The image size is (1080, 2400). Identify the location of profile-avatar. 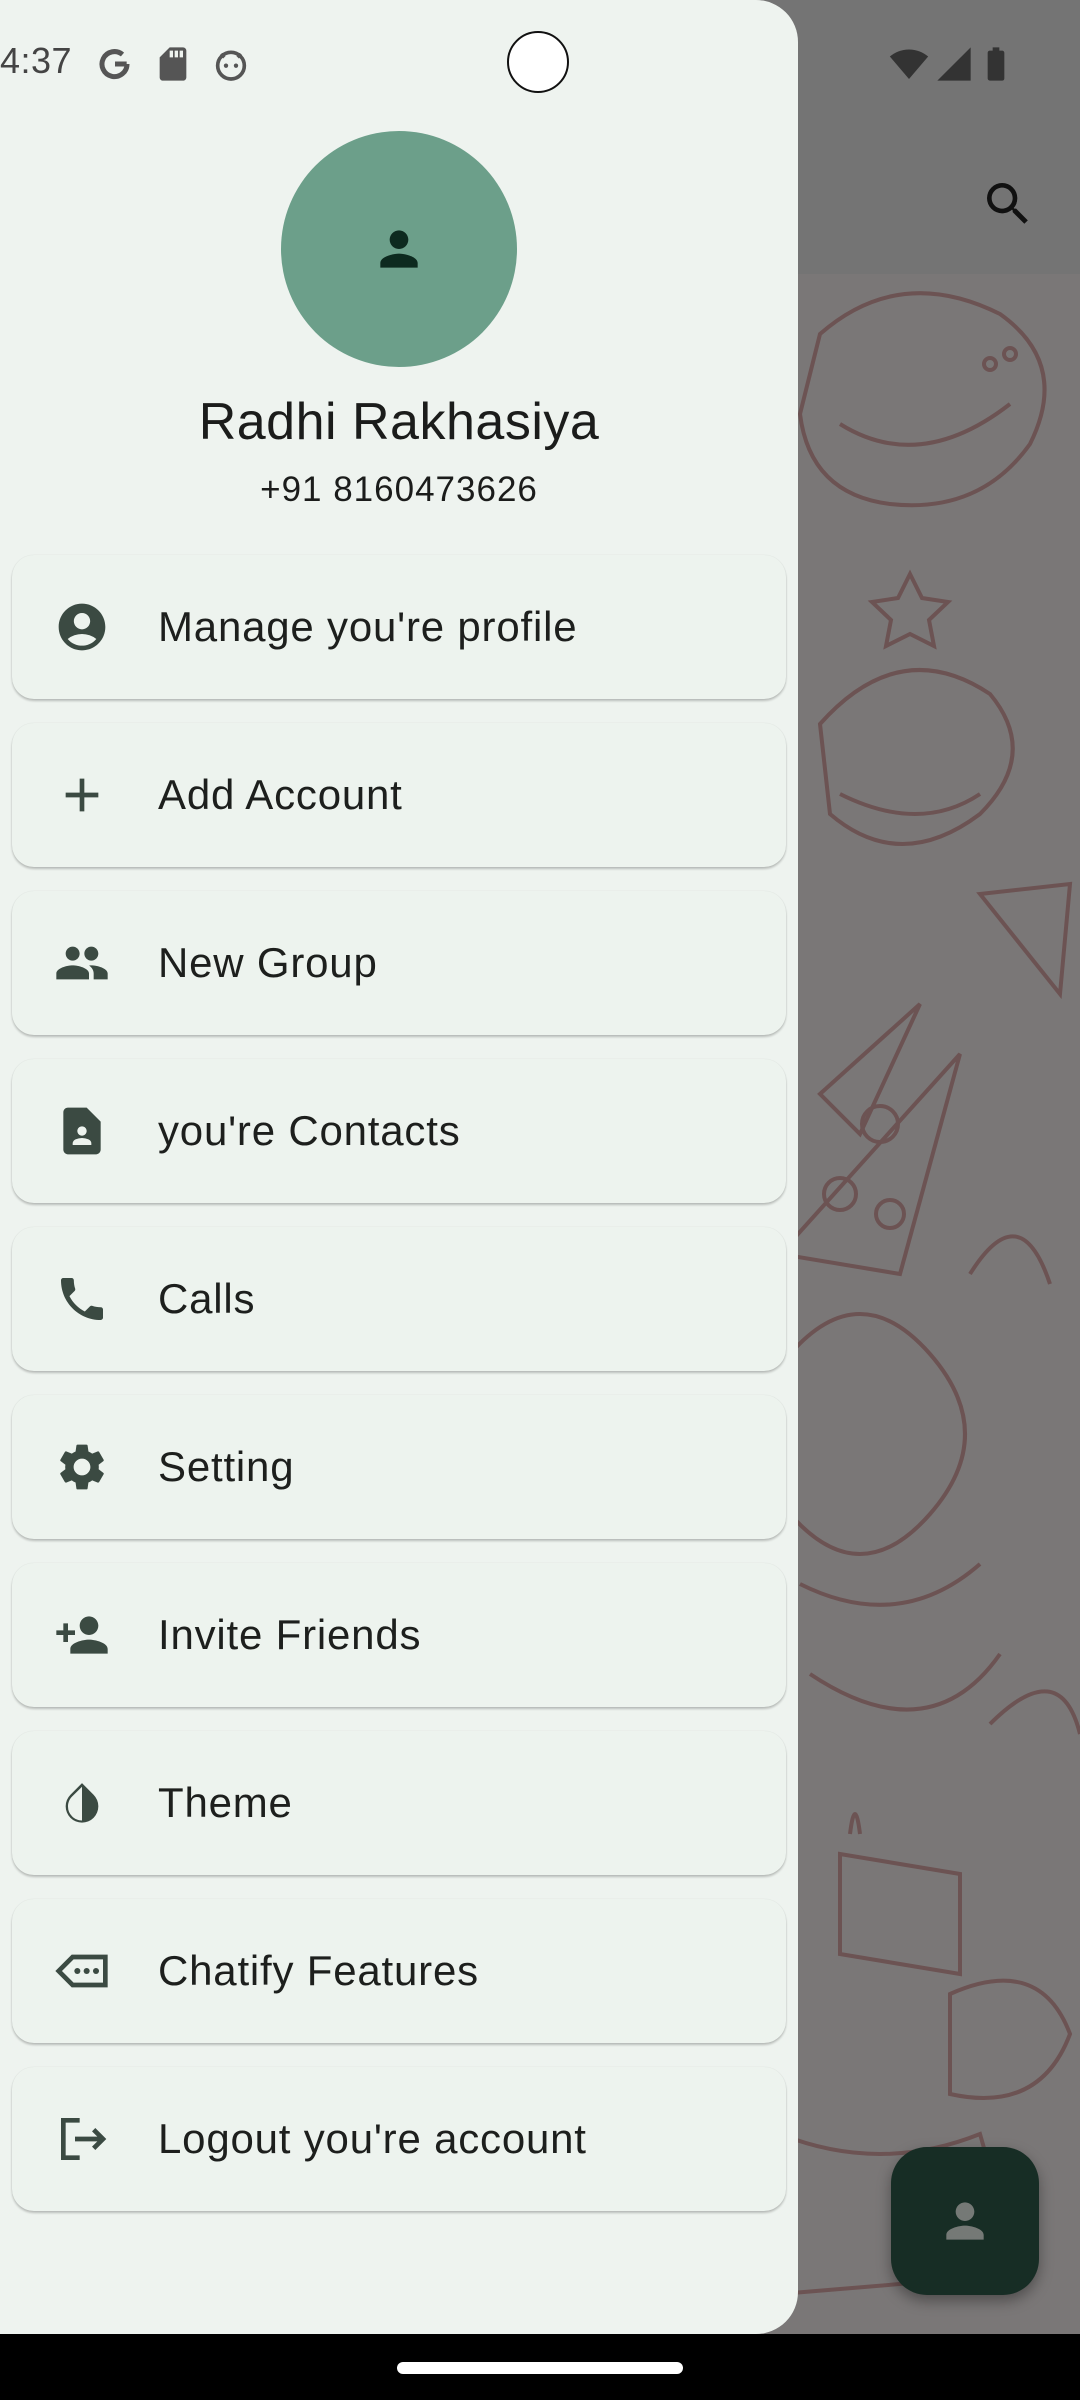
(399, 249).